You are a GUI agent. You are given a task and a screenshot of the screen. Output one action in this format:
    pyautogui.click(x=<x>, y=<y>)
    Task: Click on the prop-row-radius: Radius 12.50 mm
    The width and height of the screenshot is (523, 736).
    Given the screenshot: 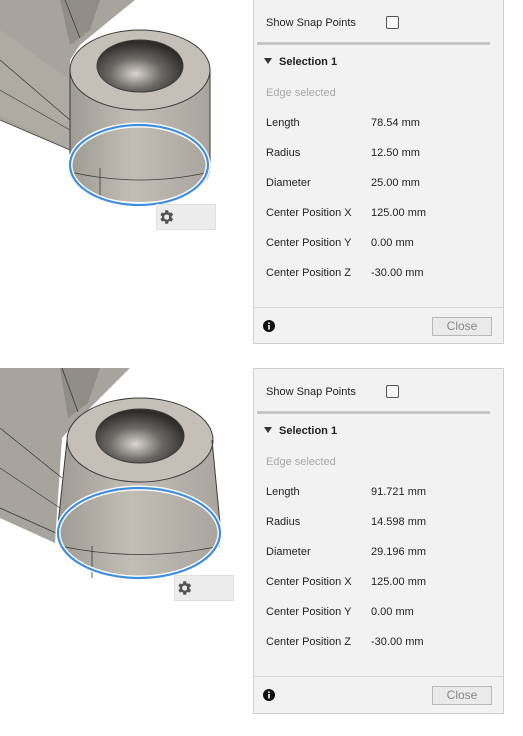 What is the action you would take?
    pyautogui.click(x=378, y=155)
    